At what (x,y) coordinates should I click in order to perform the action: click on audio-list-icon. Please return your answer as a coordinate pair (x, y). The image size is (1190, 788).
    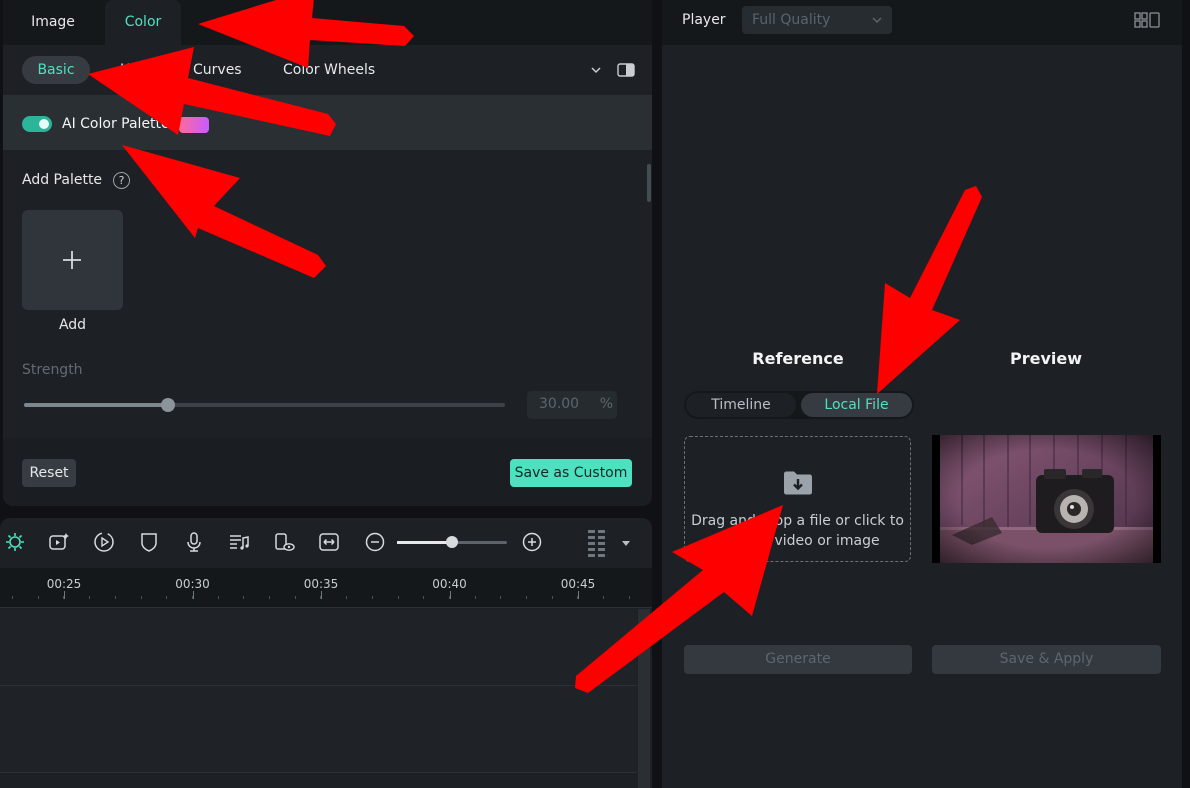
    Looking at the image, I should click on (239, 542).